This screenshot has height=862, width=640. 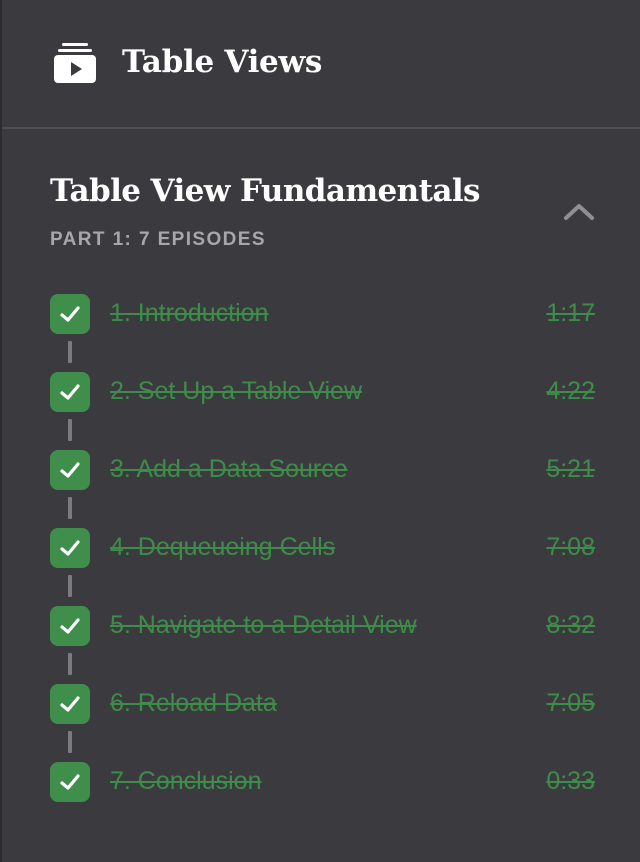 I want to click on collapse-section-button, so click(x=580, y=214).